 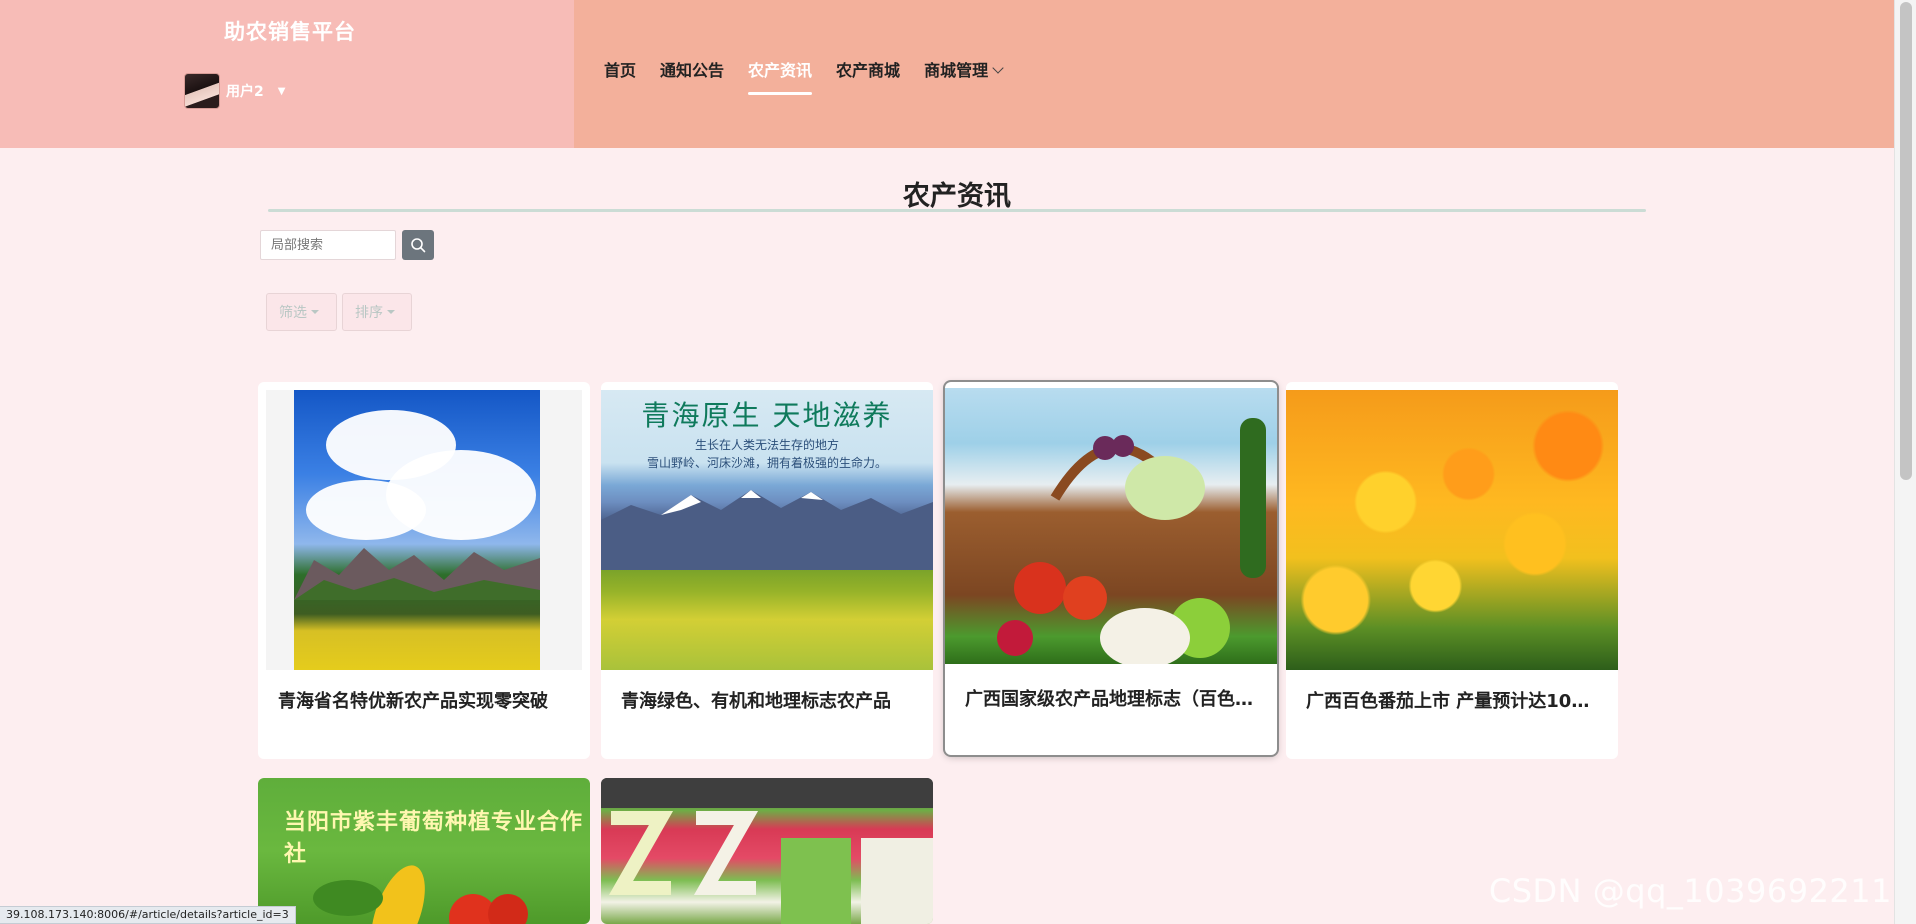 I want to click on search-input, so click(x=328, y=245).